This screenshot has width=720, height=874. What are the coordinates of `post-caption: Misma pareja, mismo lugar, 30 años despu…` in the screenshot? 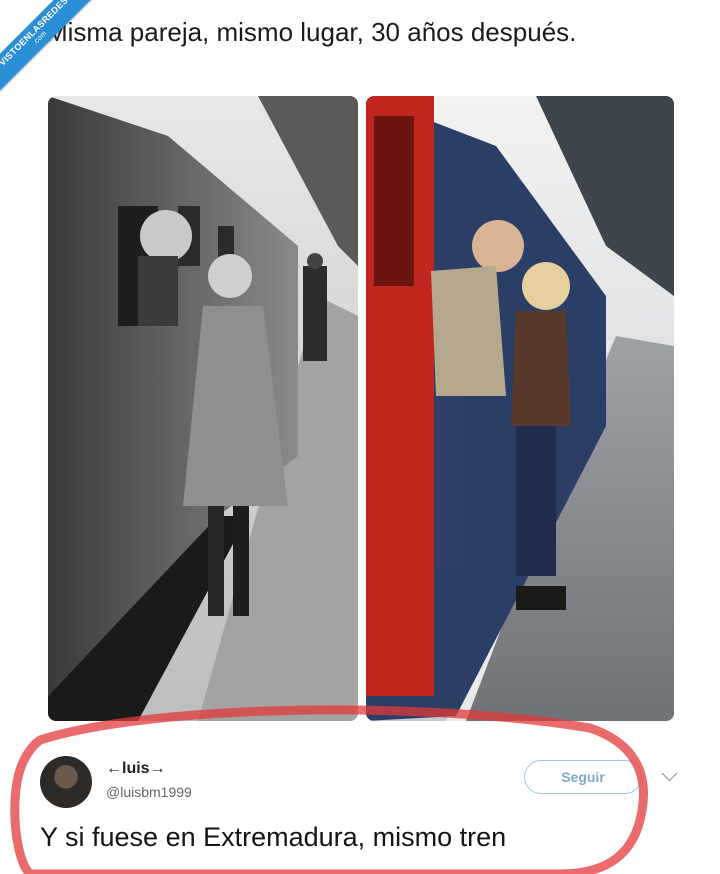 It's located at (311, 32).